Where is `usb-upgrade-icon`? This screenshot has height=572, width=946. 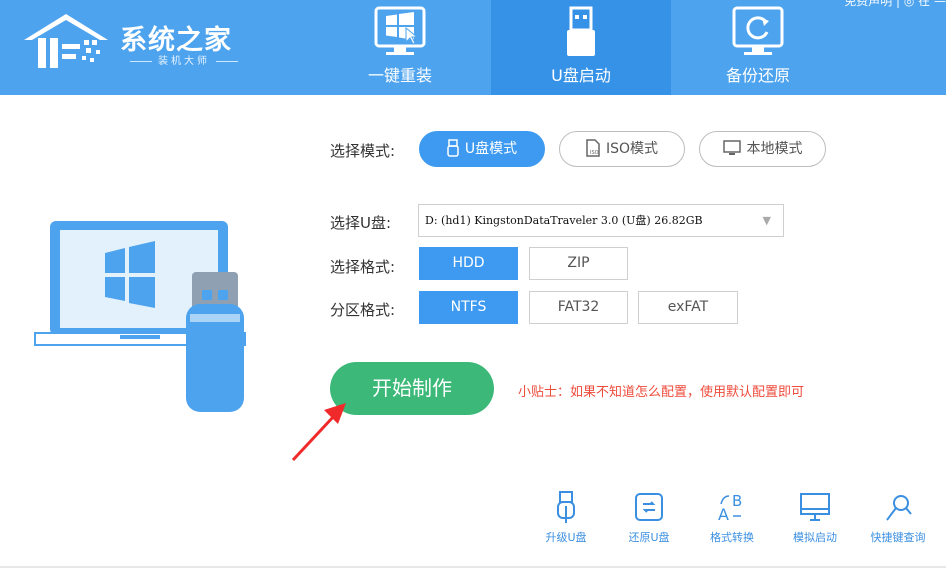 usb-upgrade-icon is located at coordinates (566, 507).